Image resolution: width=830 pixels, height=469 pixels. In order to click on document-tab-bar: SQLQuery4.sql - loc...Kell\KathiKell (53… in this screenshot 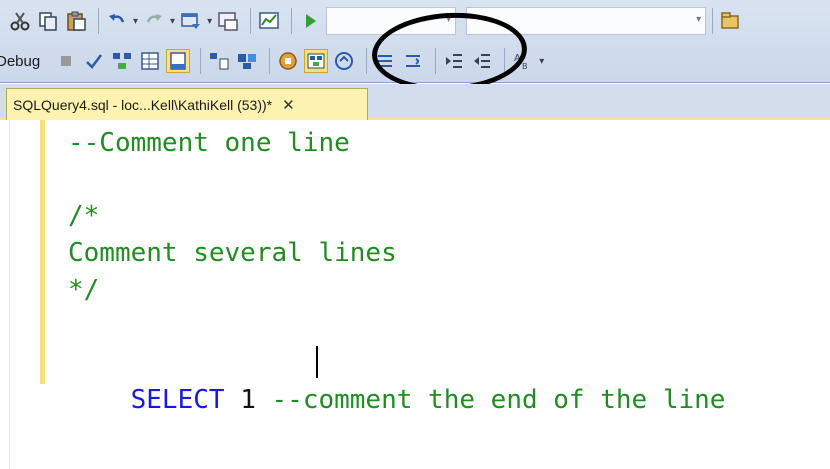, I will do `click(415, 102)`.